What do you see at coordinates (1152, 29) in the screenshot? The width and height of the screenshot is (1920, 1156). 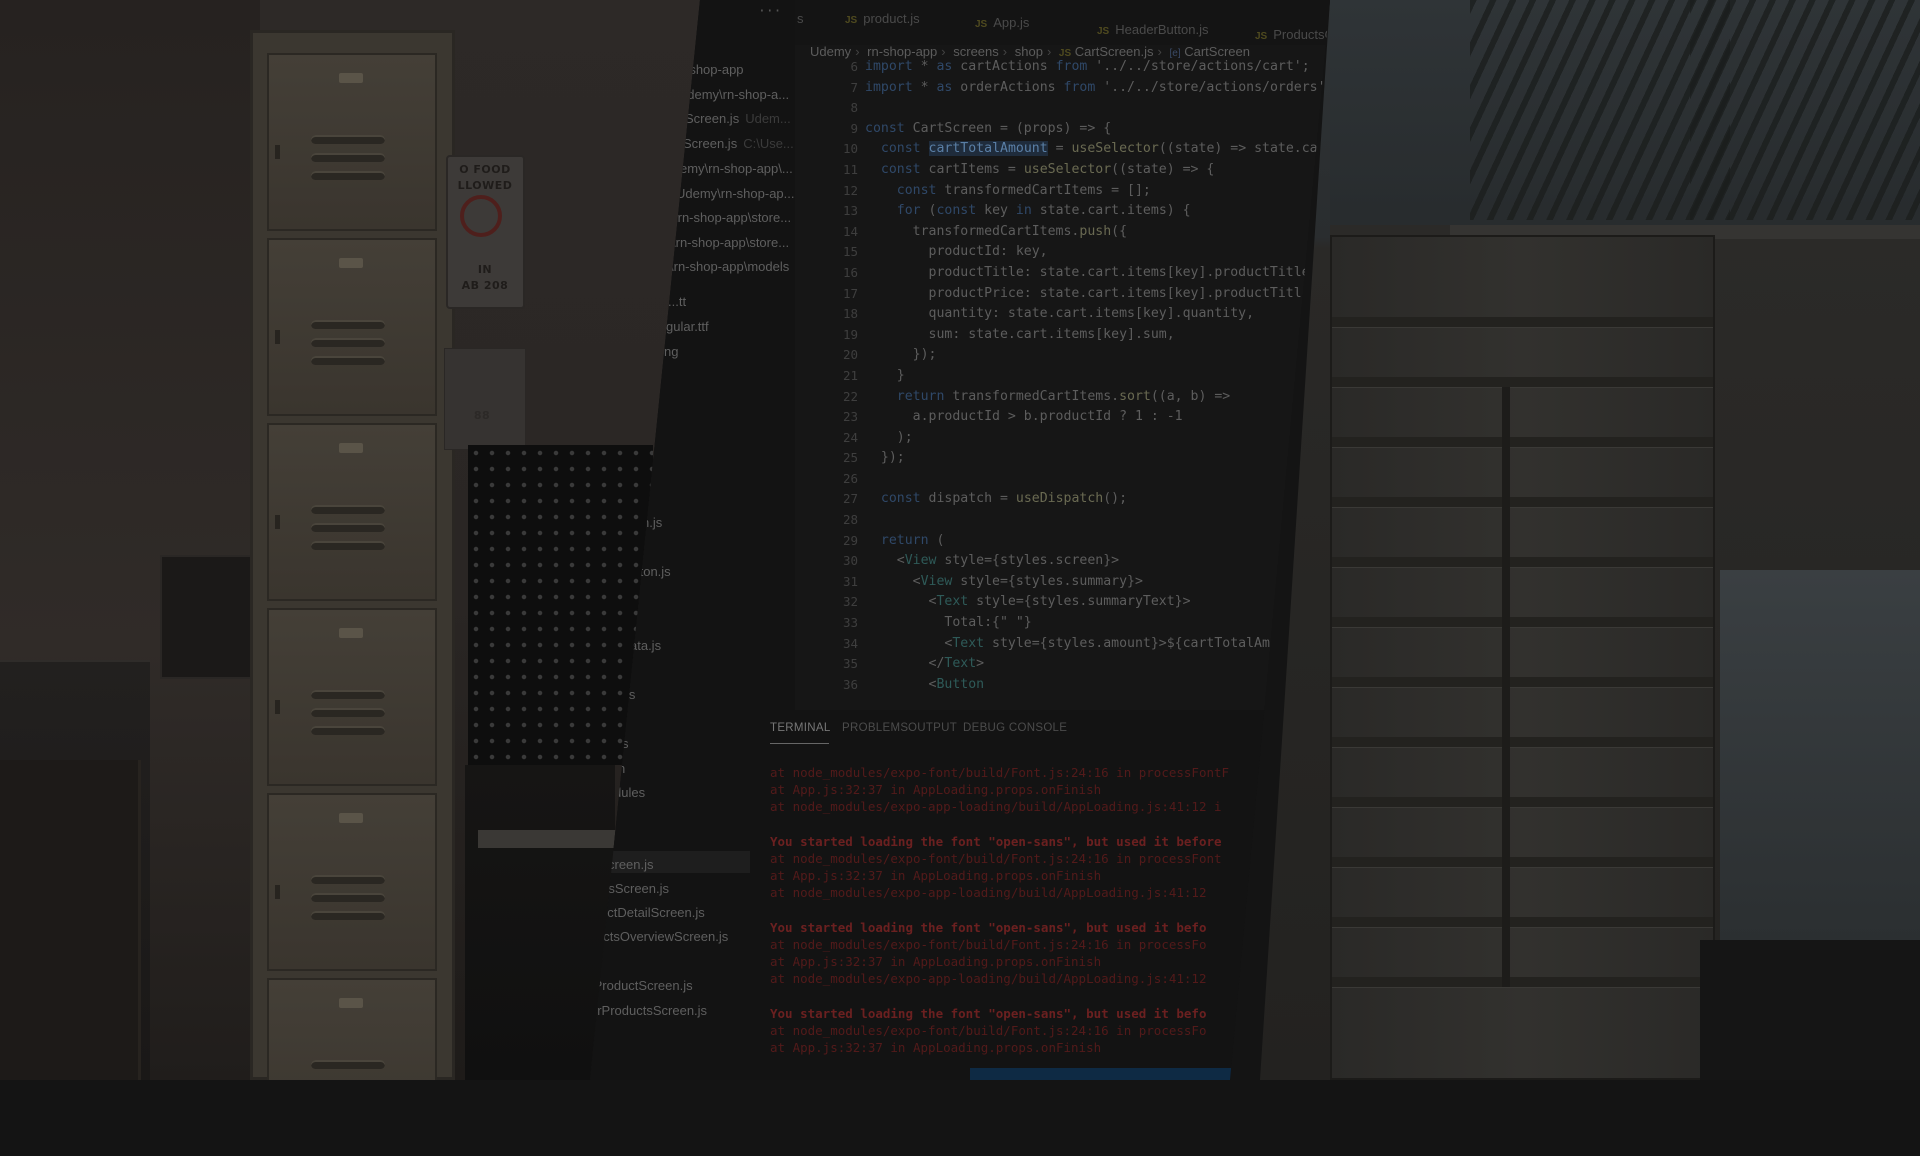 I see `tab-header-button-js: JS HeaderButton.js` at bounding box center [1152, 29].